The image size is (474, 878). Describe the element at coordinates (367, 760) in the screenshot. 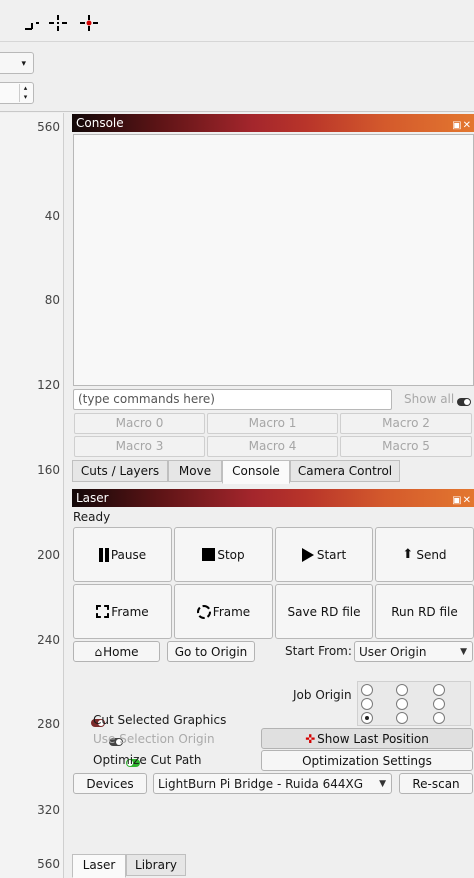

I see `optimization-settings-button: Optimization Settings` at that location.